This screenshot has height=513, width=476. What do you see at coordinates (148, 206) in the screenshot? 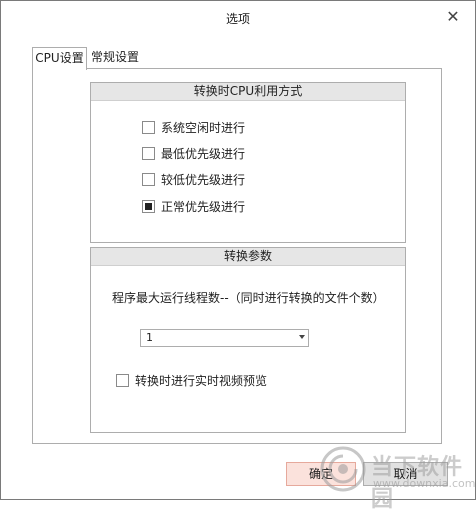
I see `checkbox-normal-priority` at bounding box center [148, 206].